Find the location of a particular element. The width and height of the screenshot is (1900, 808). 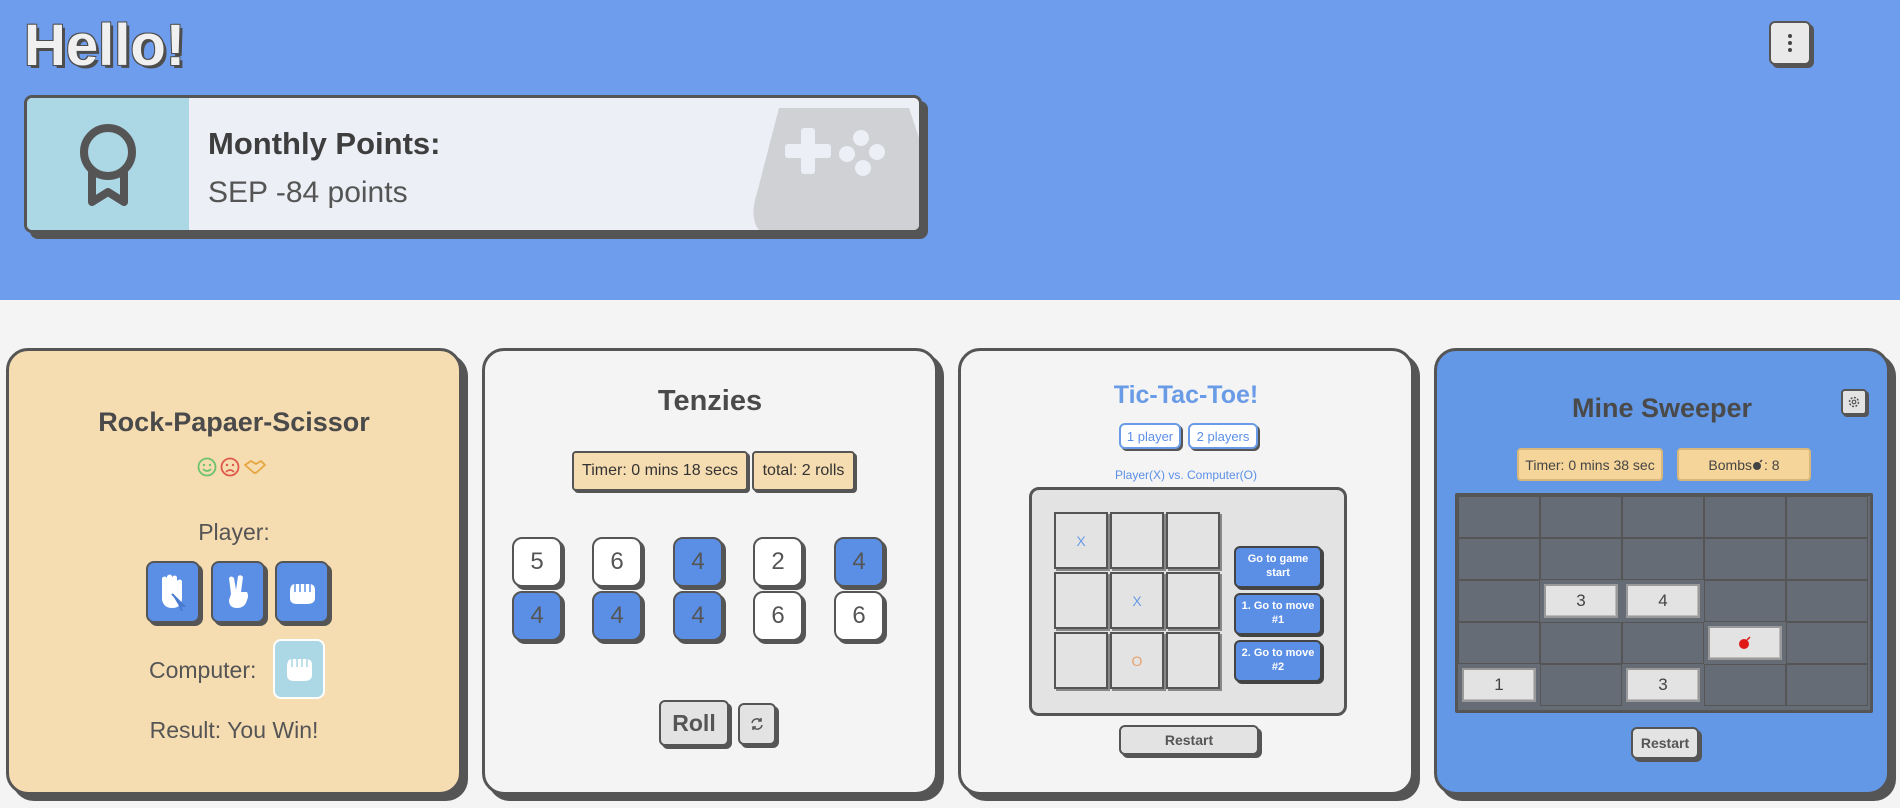

fist-hand-icon is located at coordinates (299, 670).